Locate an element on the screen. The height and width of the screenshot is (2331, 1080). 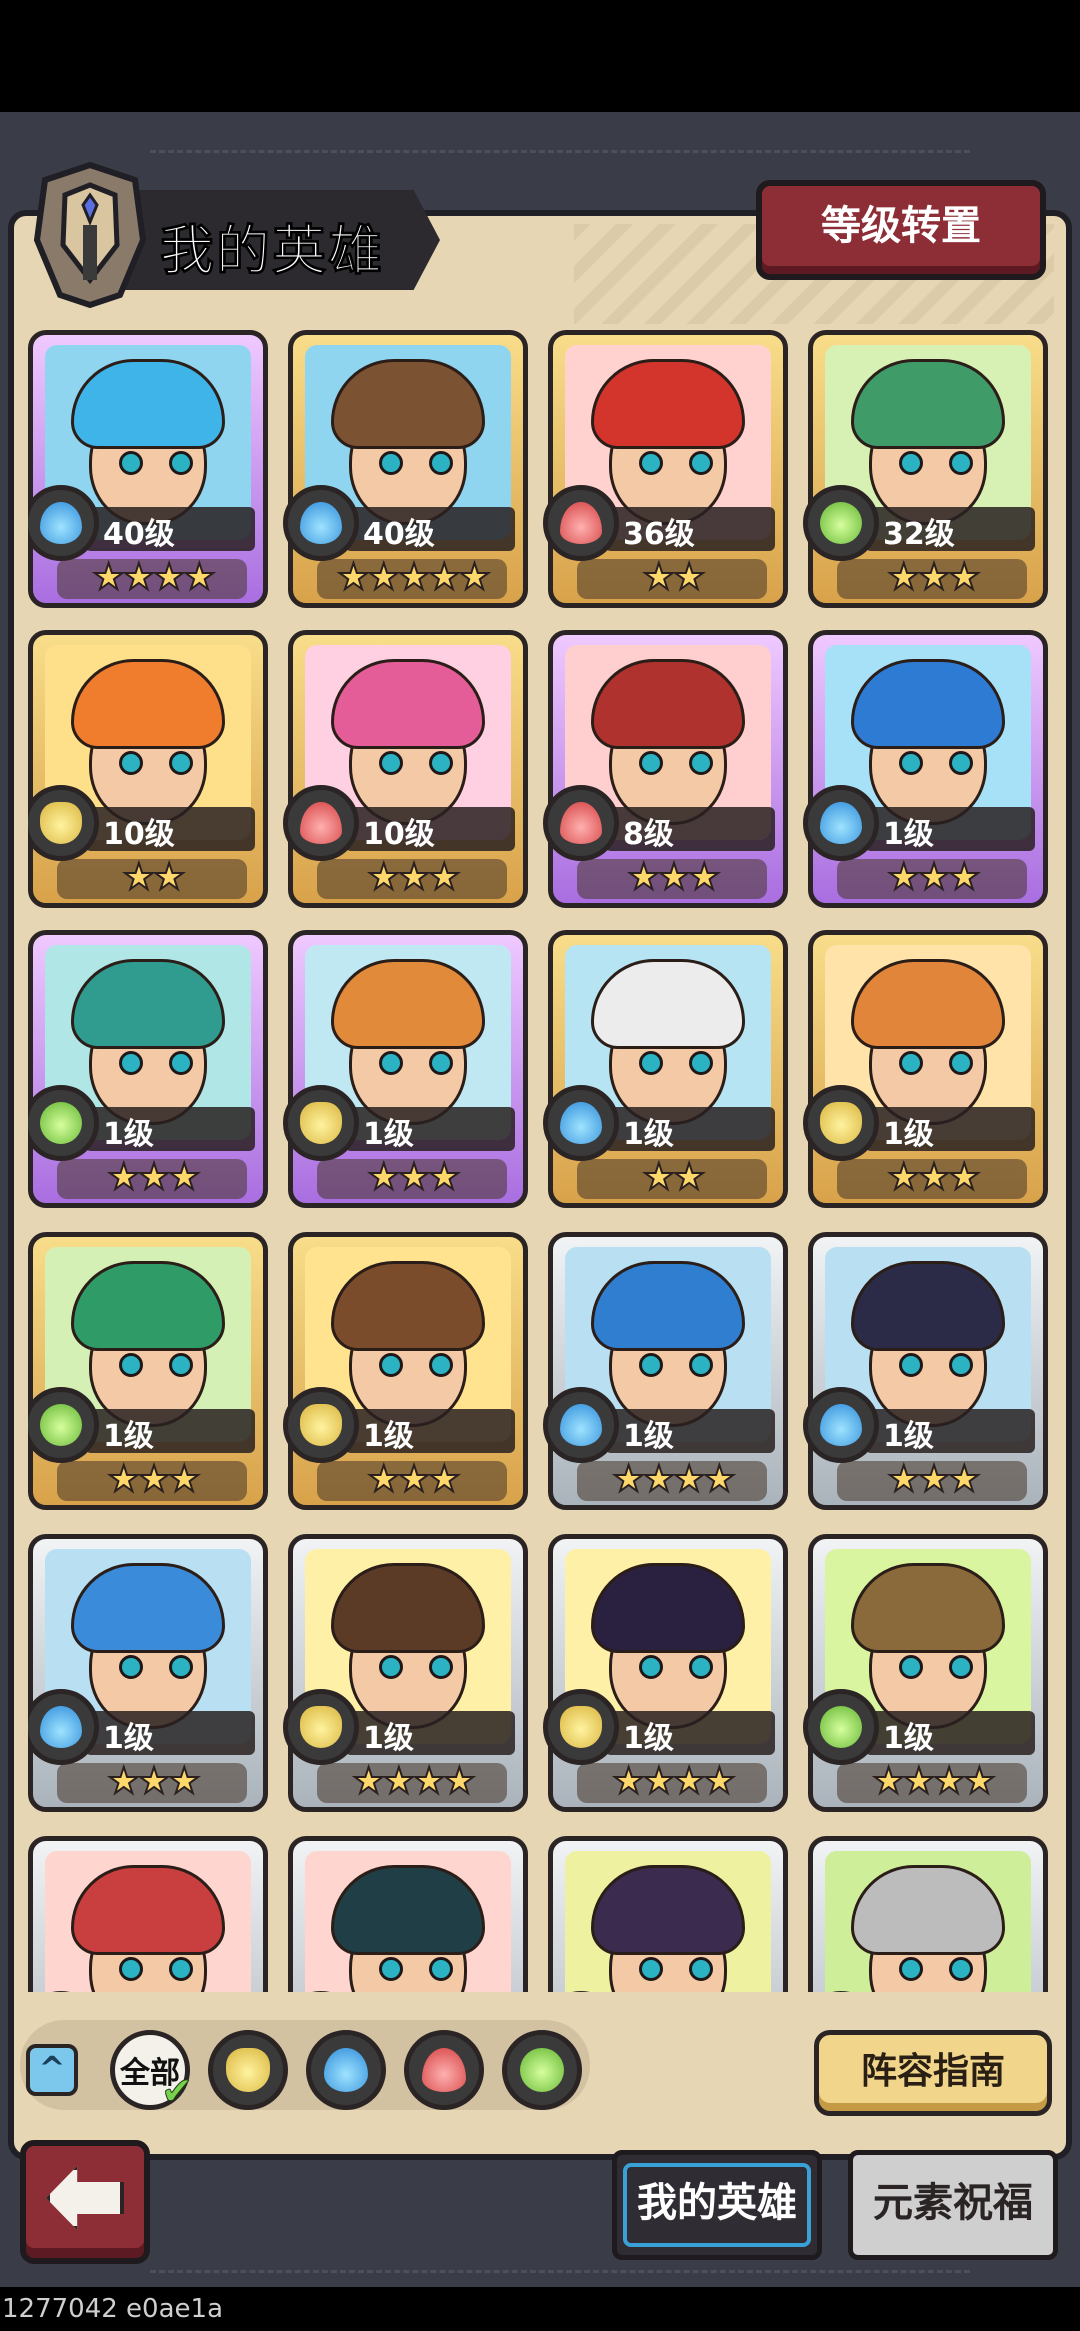
checkmark-icon: ✔ is located at coordinates (177, 2091).